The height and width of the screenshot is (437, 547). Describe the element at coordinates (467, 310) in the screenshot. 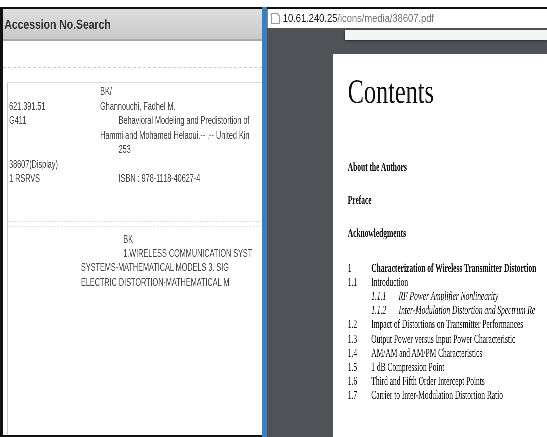

I see `toc-entry: Inter-Modulation Distortion and Spectrum Re` at that location.